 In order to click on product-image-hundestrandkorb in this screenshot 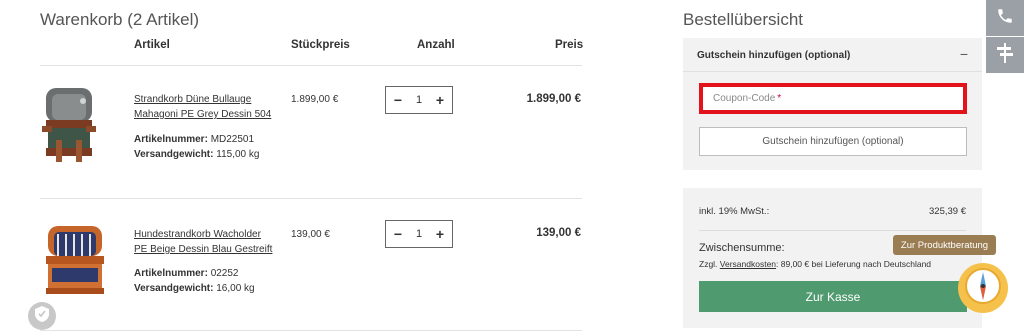, I will do `click(75, 262)`.